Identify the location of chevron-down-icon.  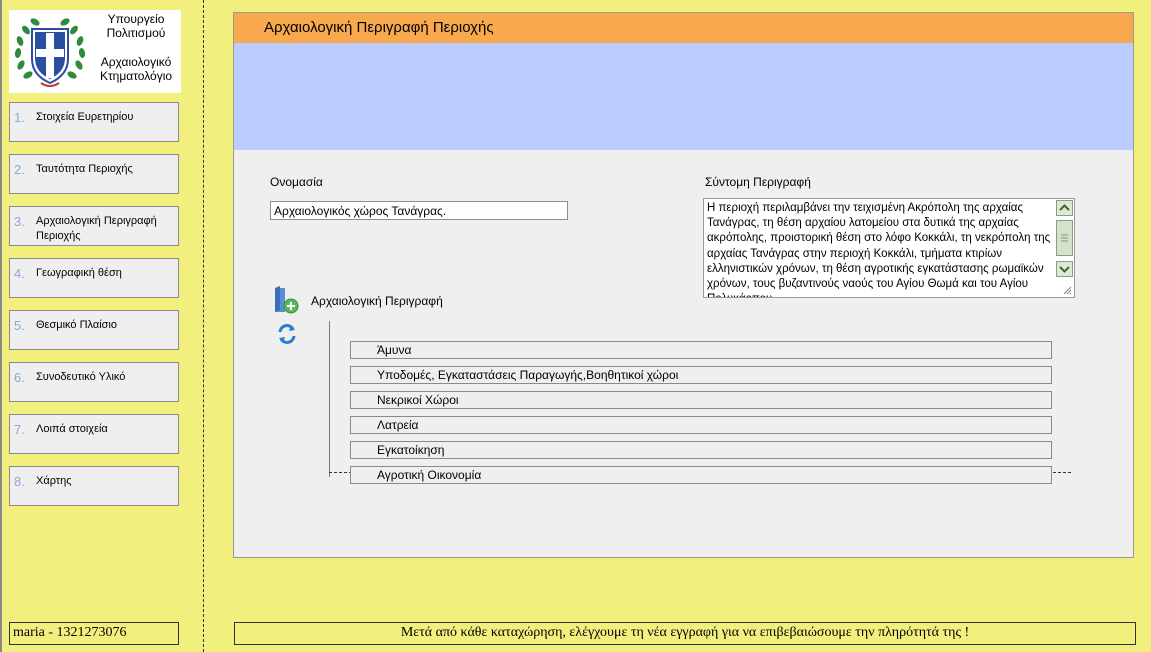
(1064, 269).